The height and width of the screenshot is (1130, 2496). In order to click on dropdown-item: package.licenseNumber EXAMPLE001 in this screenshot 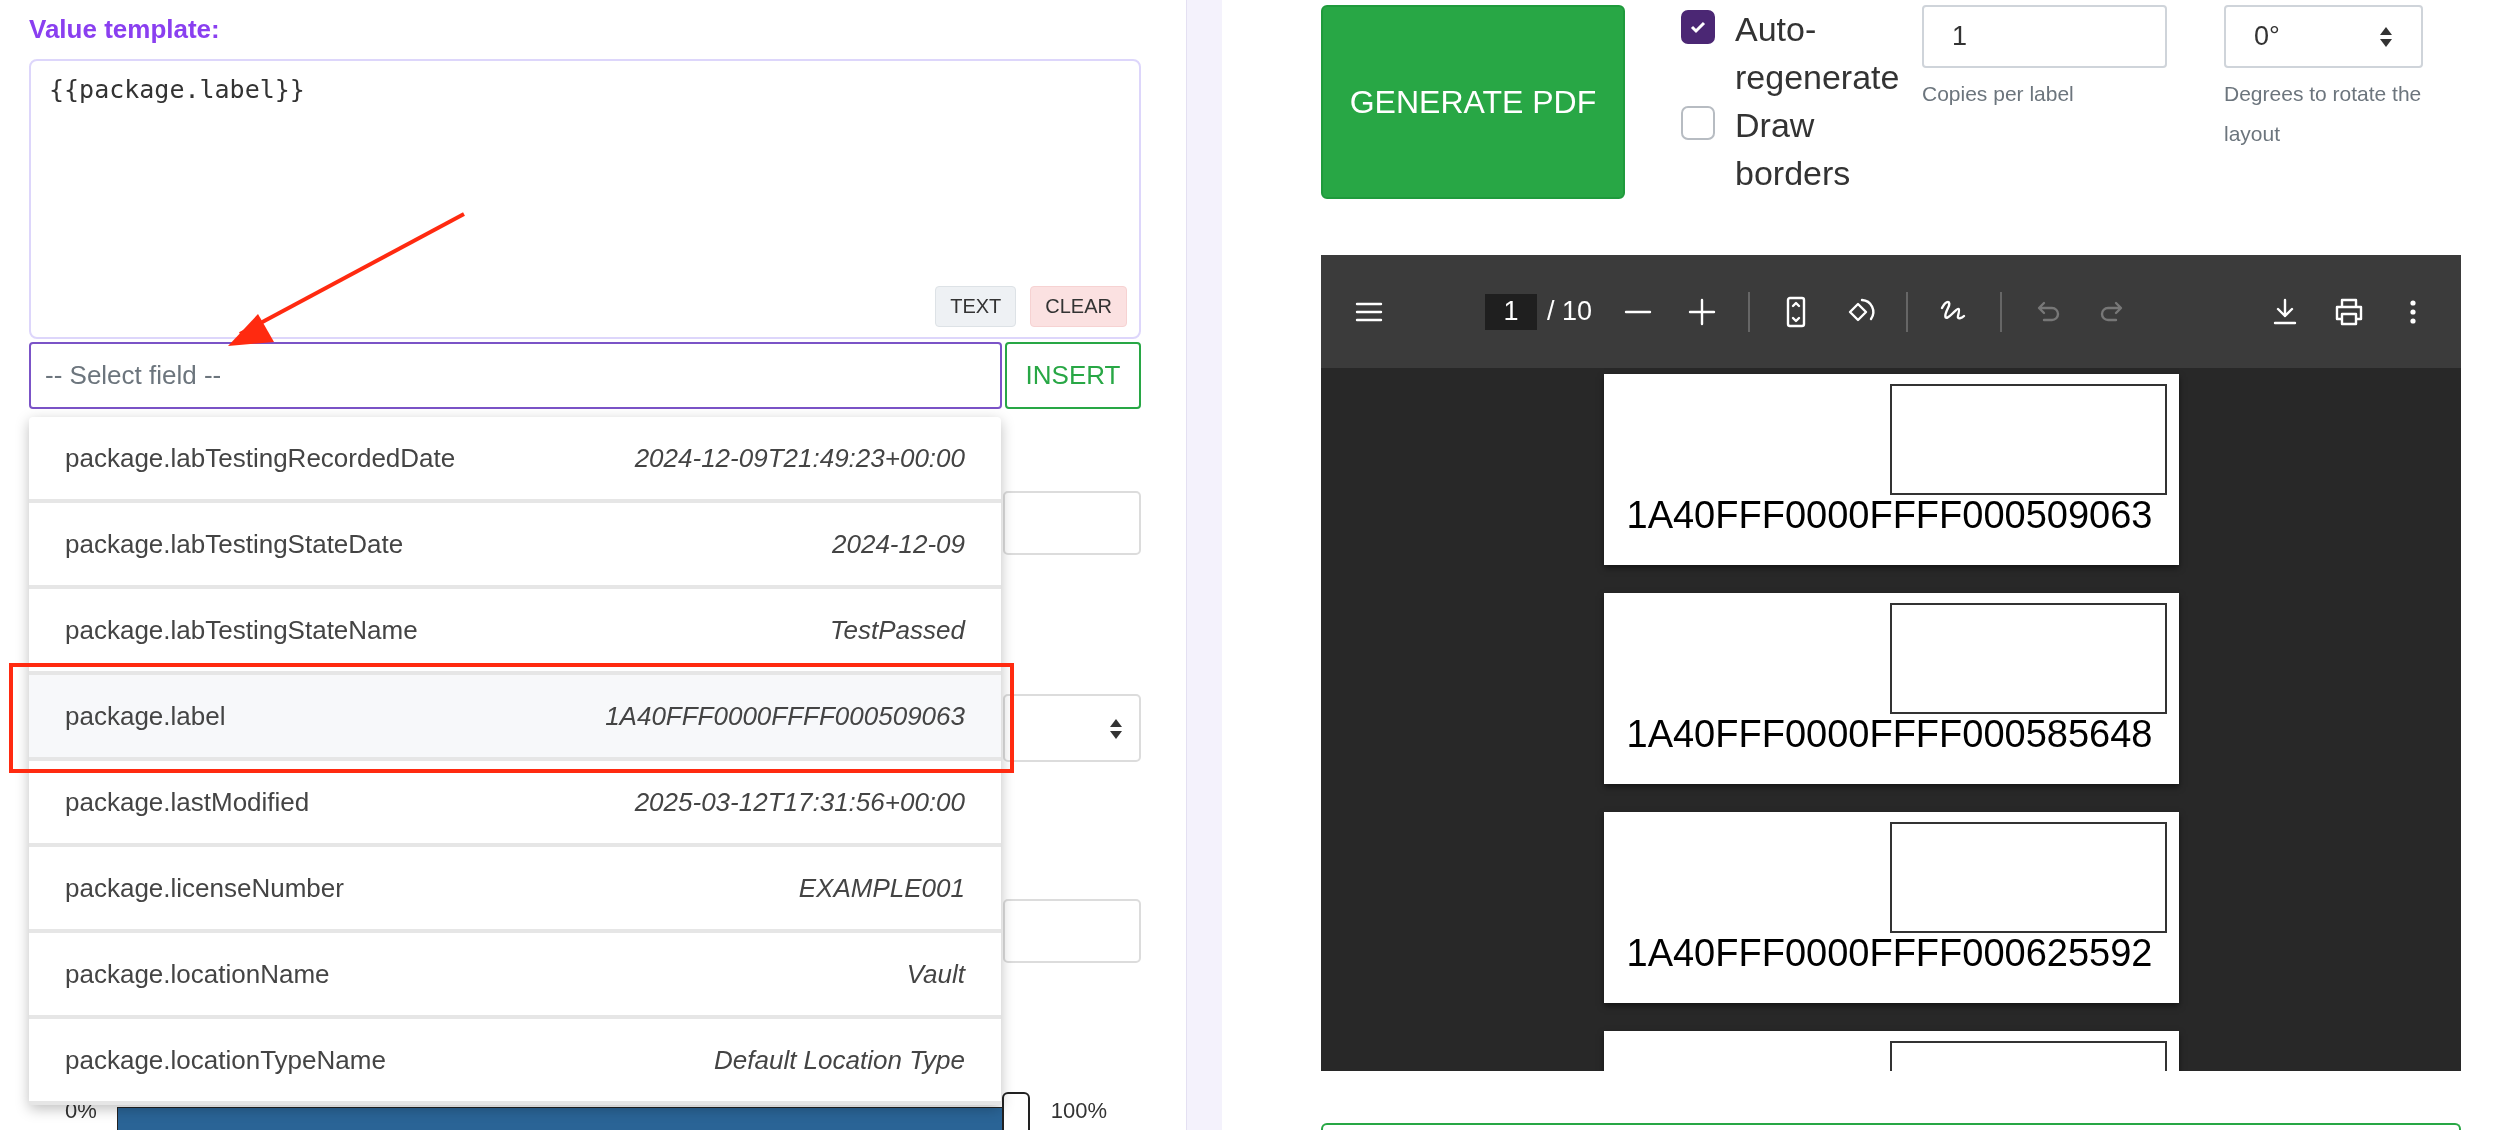, I will do `click(515, 890)`.